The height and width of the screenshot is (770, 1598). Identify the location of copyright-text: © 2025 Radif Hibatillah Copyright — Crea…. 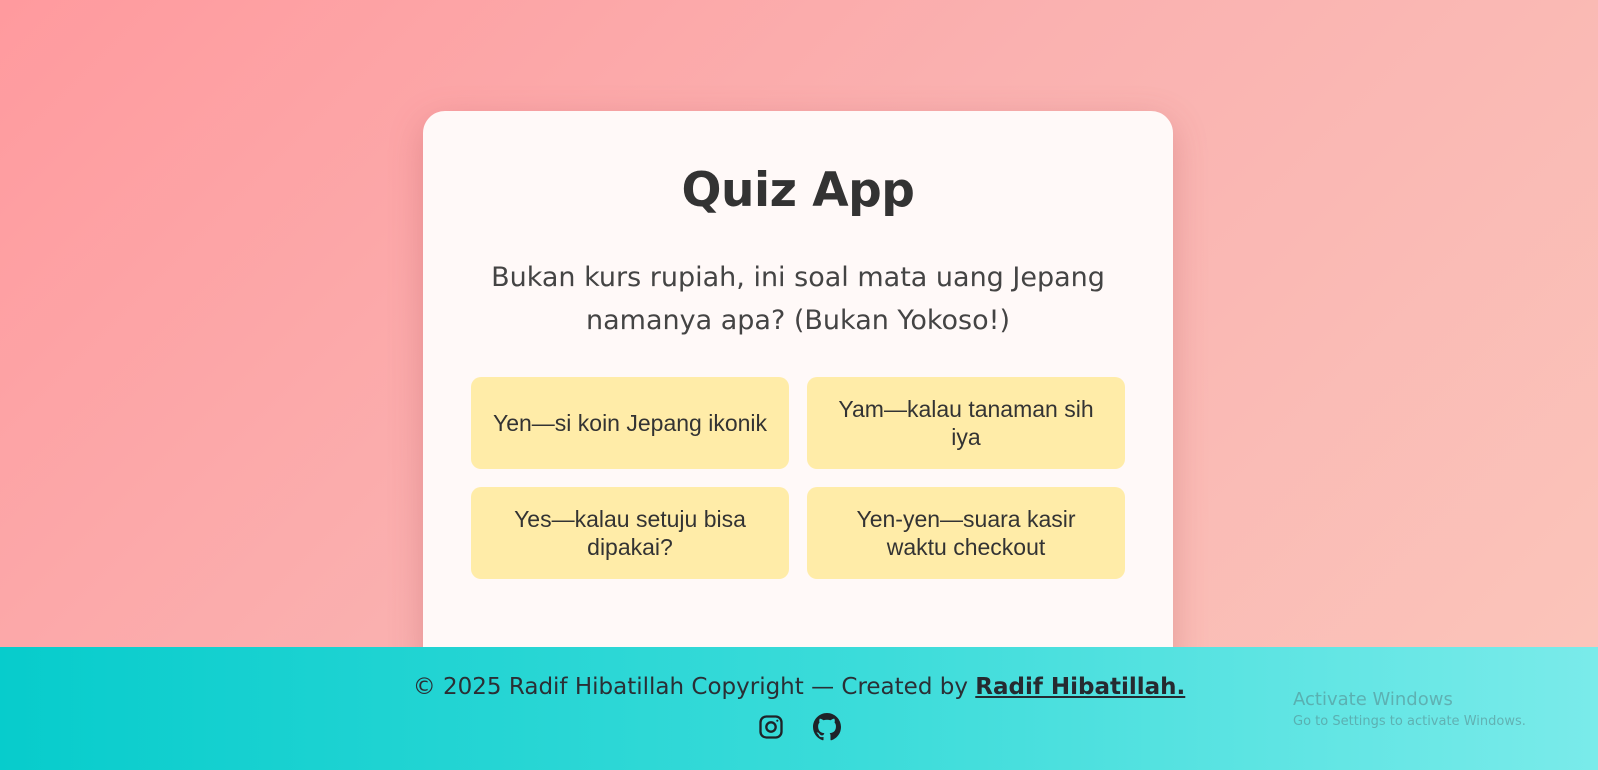
(694, 687).